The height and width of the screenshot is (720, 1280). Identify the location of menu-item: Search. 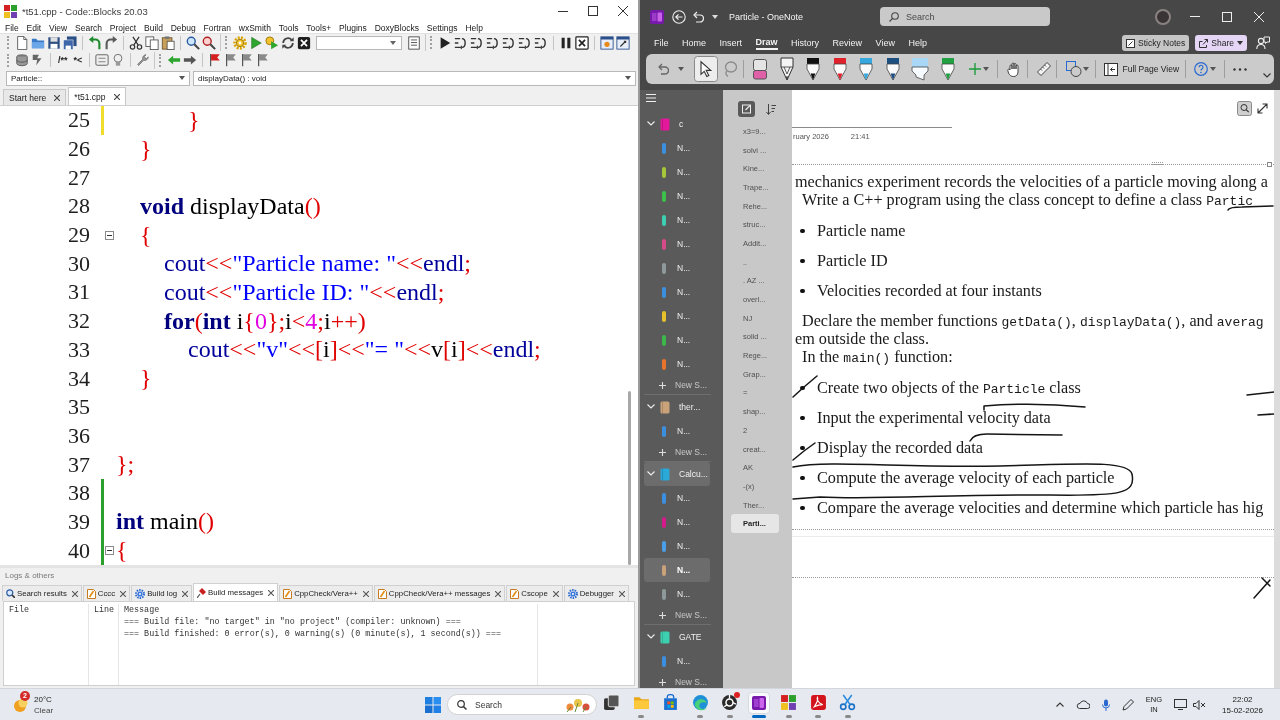
(88, 27).